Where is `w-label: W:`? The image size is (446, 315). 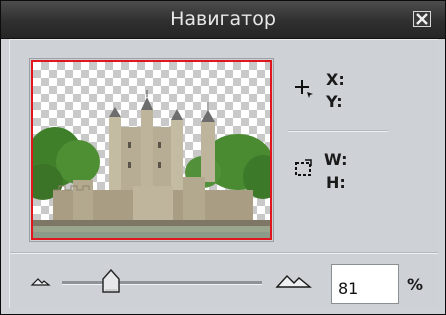 w-label: W: is located at coordinates (336, 159).